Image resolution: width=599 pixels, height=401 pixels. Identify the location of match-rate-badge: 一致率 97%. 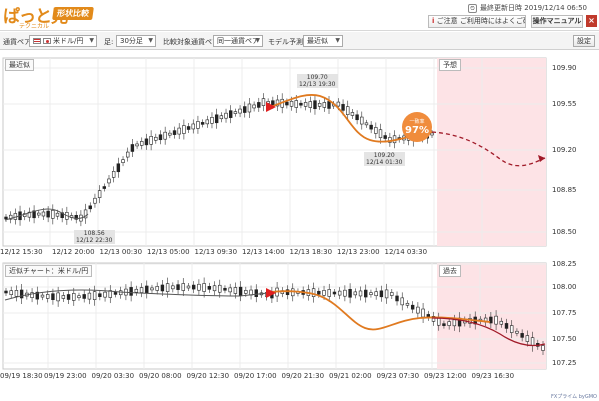
(417, 127).